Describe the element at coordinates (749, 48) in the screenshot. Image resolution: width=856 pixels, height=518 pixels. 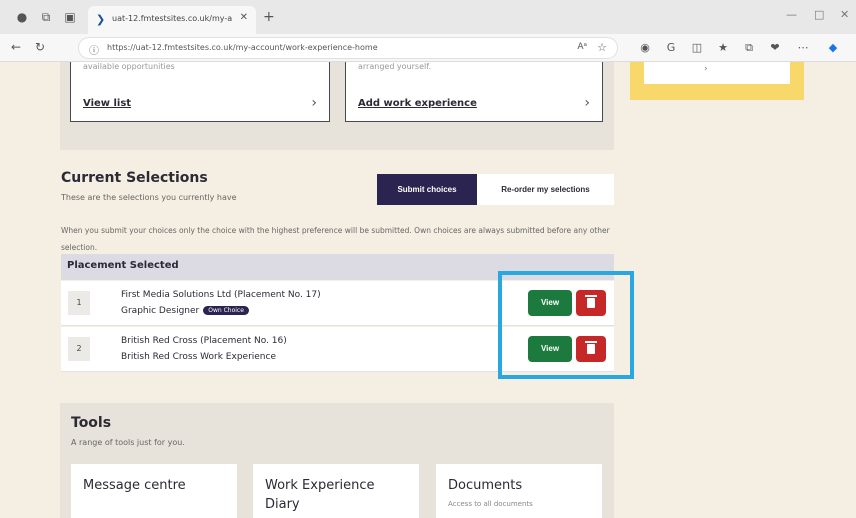
I see `collections-icon: ⧉` at that location.